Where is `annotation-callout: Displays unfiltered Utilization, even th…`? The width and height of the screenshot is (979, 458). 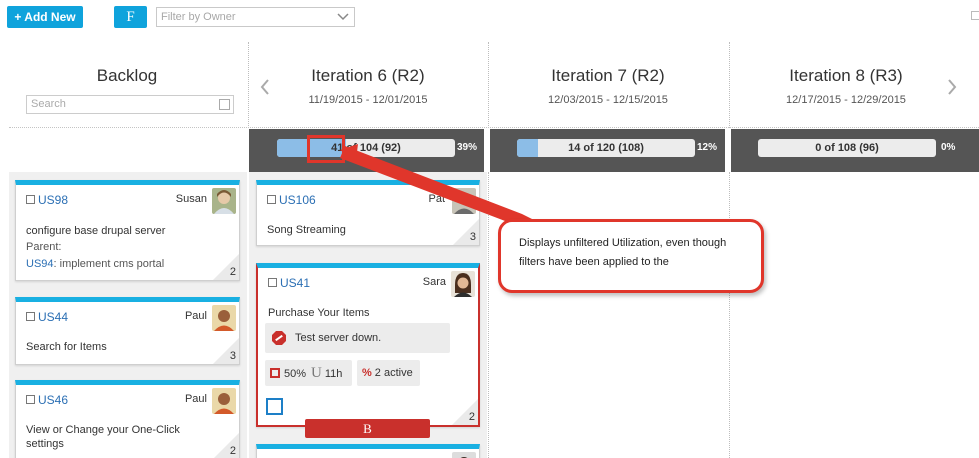 annotation-callout: Displays unfiltered Utilization, even th… is located at coordinates (631, 256).